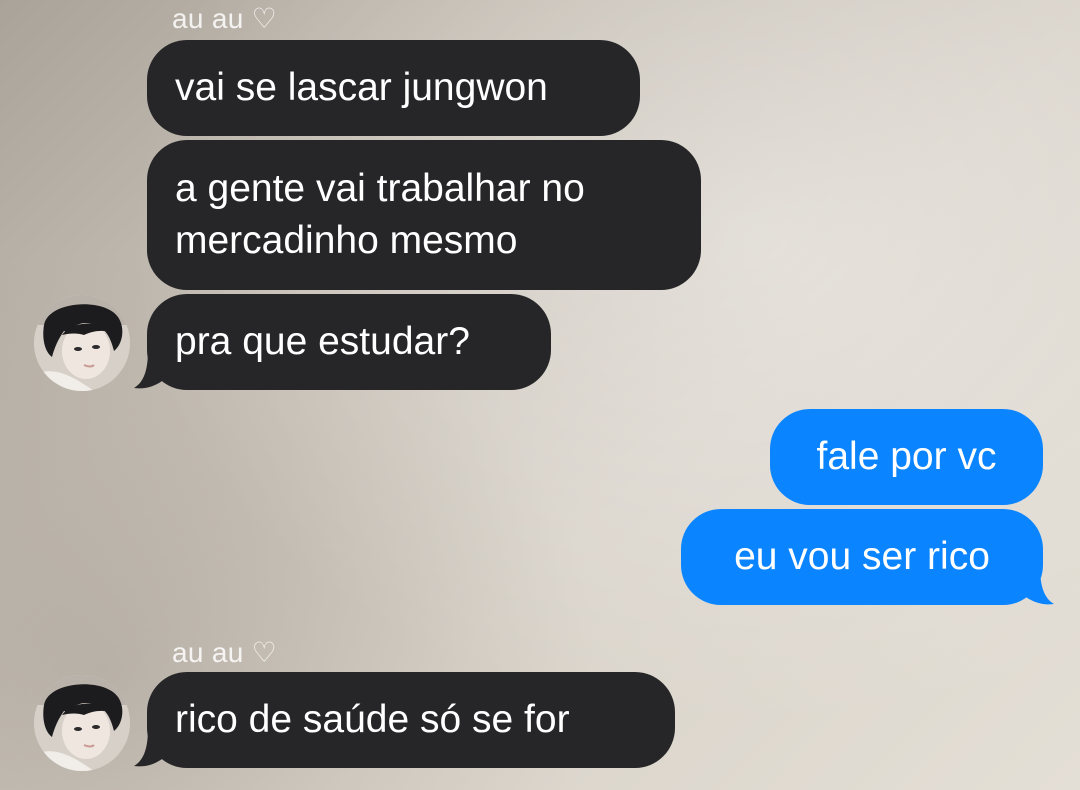 The height and width of the screenshot is (790, 1080). I want to click on incoming-message-bubble: rico de saúde só se for, so click(411, 720).